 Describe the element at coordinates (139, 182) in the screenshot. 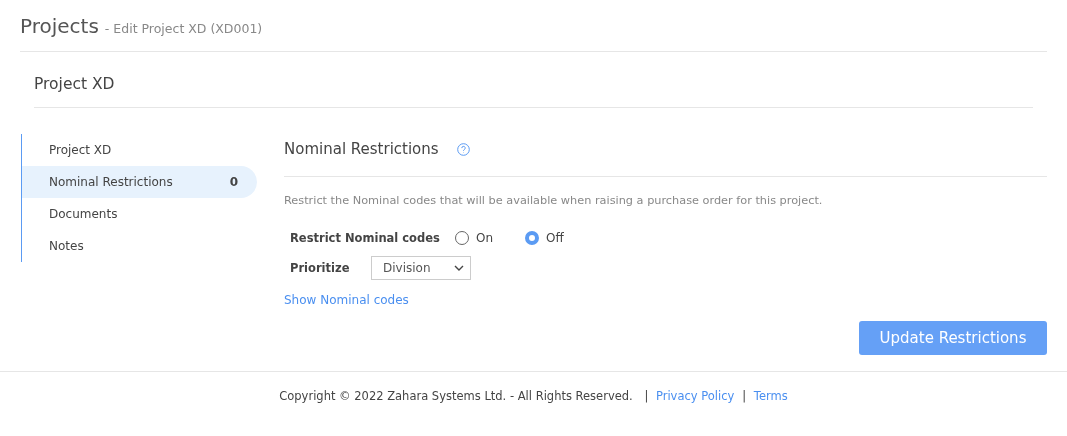

I see `sidebar-item: Nominal Restrictions 0` at that location.